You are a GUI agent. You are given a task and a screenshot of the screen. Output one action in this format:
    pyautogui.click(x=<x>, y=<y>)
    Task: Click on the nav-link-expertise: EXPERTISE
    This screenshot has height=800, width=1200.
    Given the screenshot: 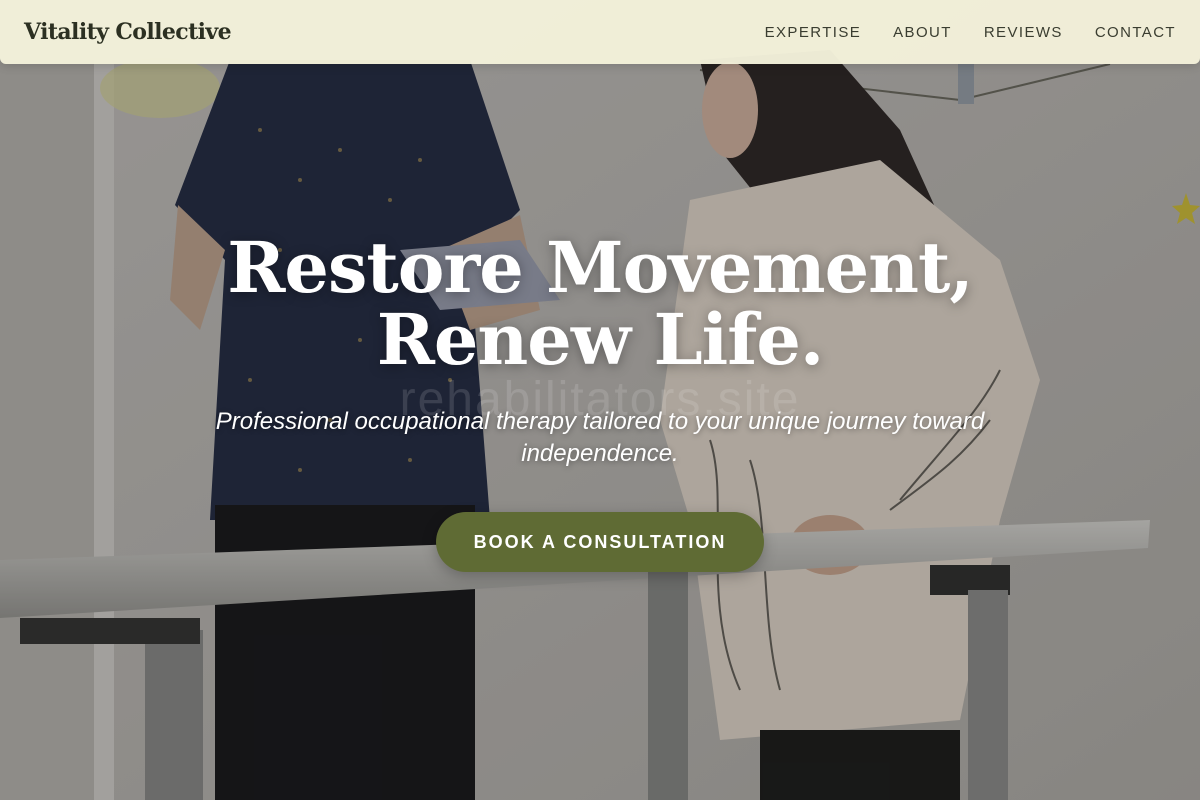 What is the action you would take?
    pyautogui.click(x=813, y=32)
    